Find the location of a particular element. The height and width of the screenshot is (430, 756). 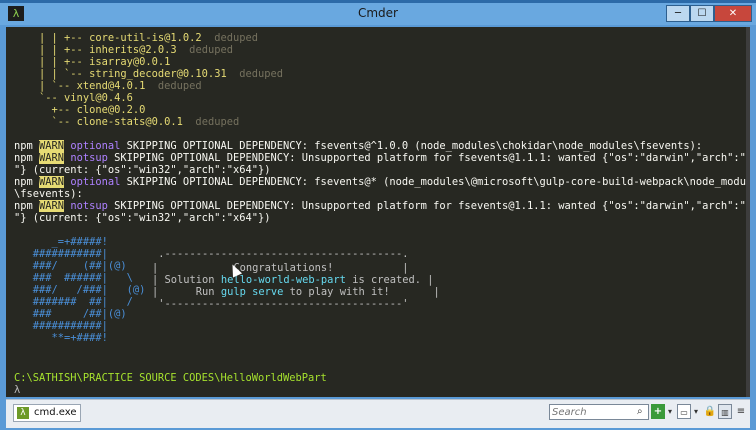

console-list-dropdown-icon: ▾ is located at coordinates (696, 411).